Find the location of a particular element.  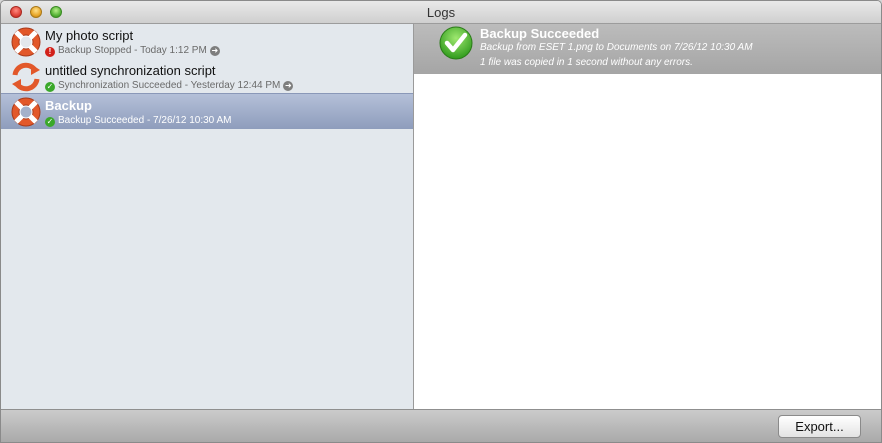

window-title: Logs is located at coordinates (441, 12).